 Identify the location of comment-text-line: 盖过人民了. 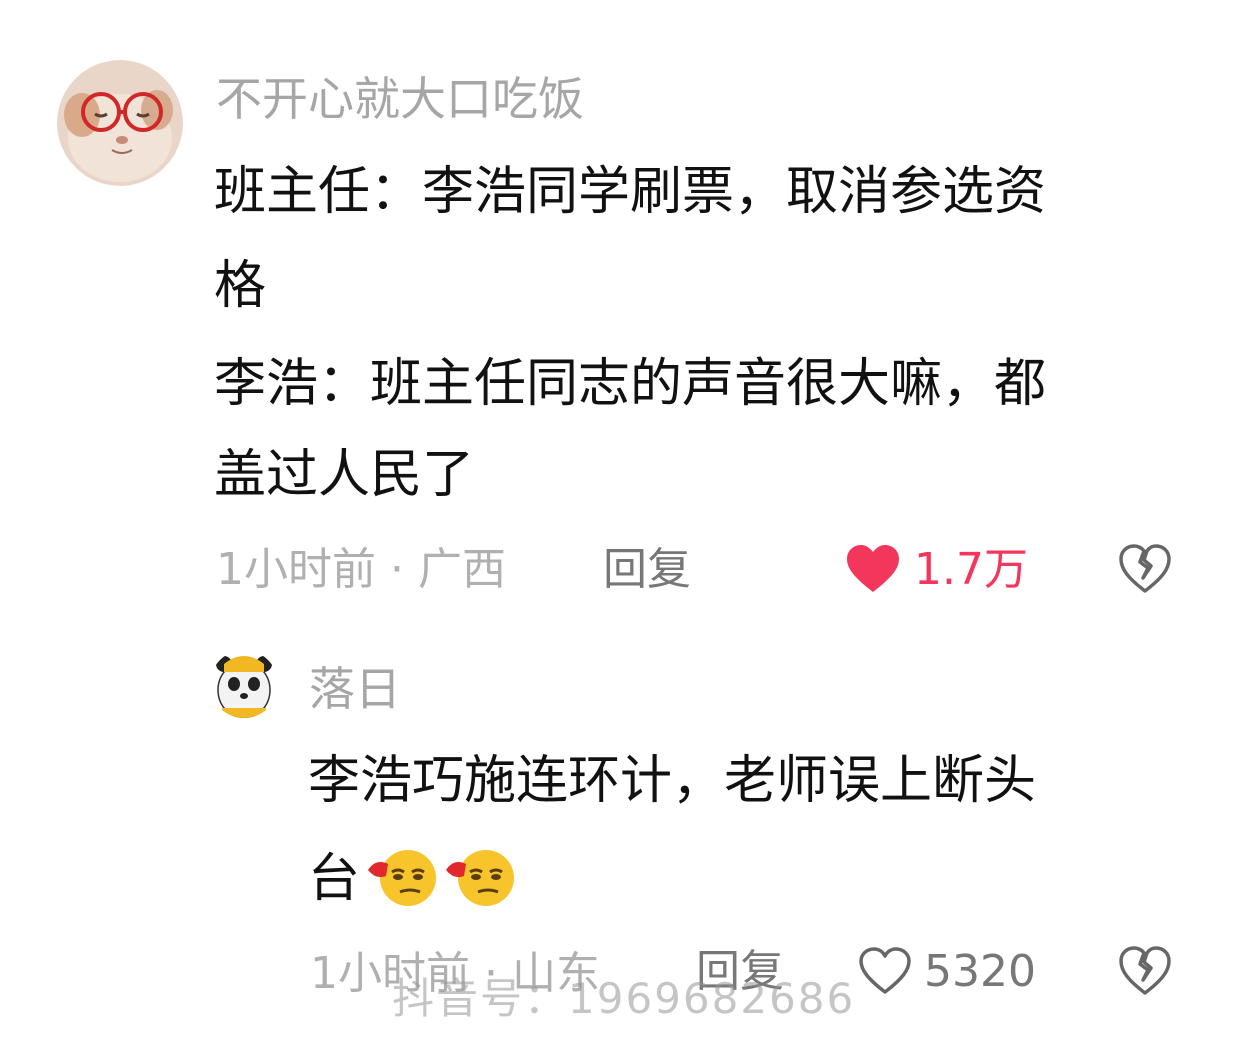
(344, 475).